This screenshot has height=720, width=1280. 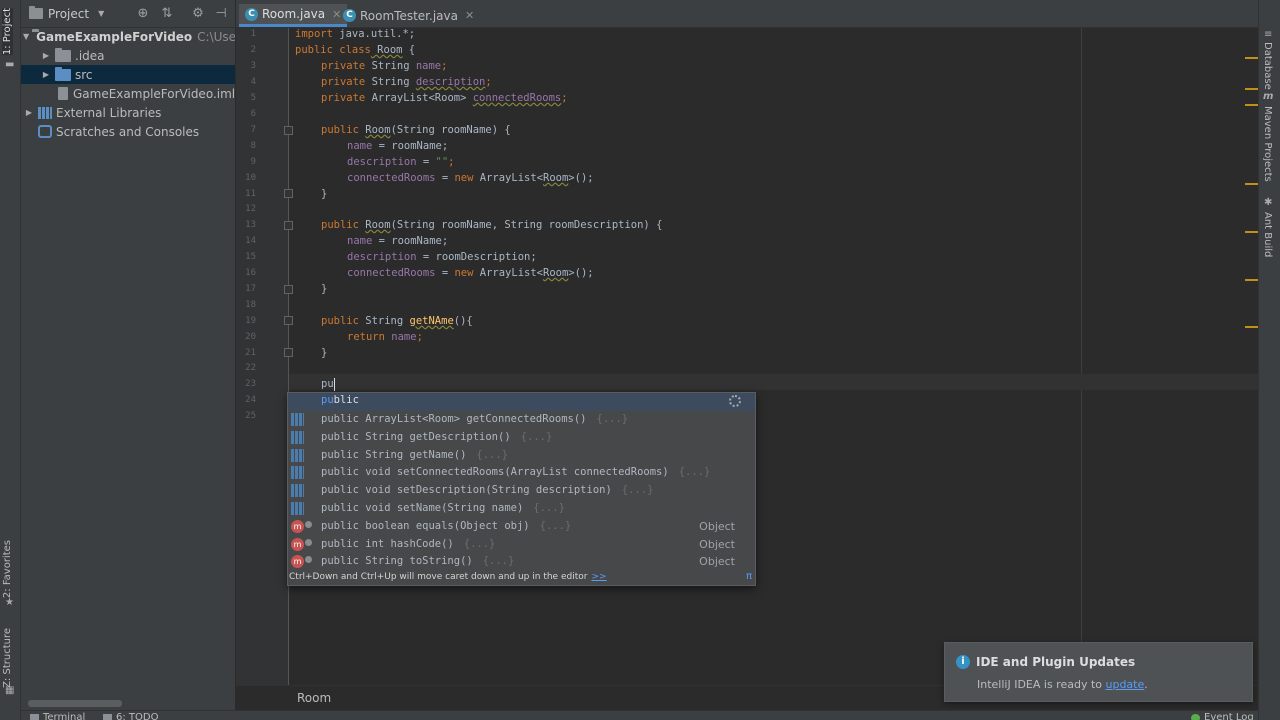 What do you see at coordinates (442, 162) in the screenshot?
I see `string-literal: ""` at bounding box center [442, 162].